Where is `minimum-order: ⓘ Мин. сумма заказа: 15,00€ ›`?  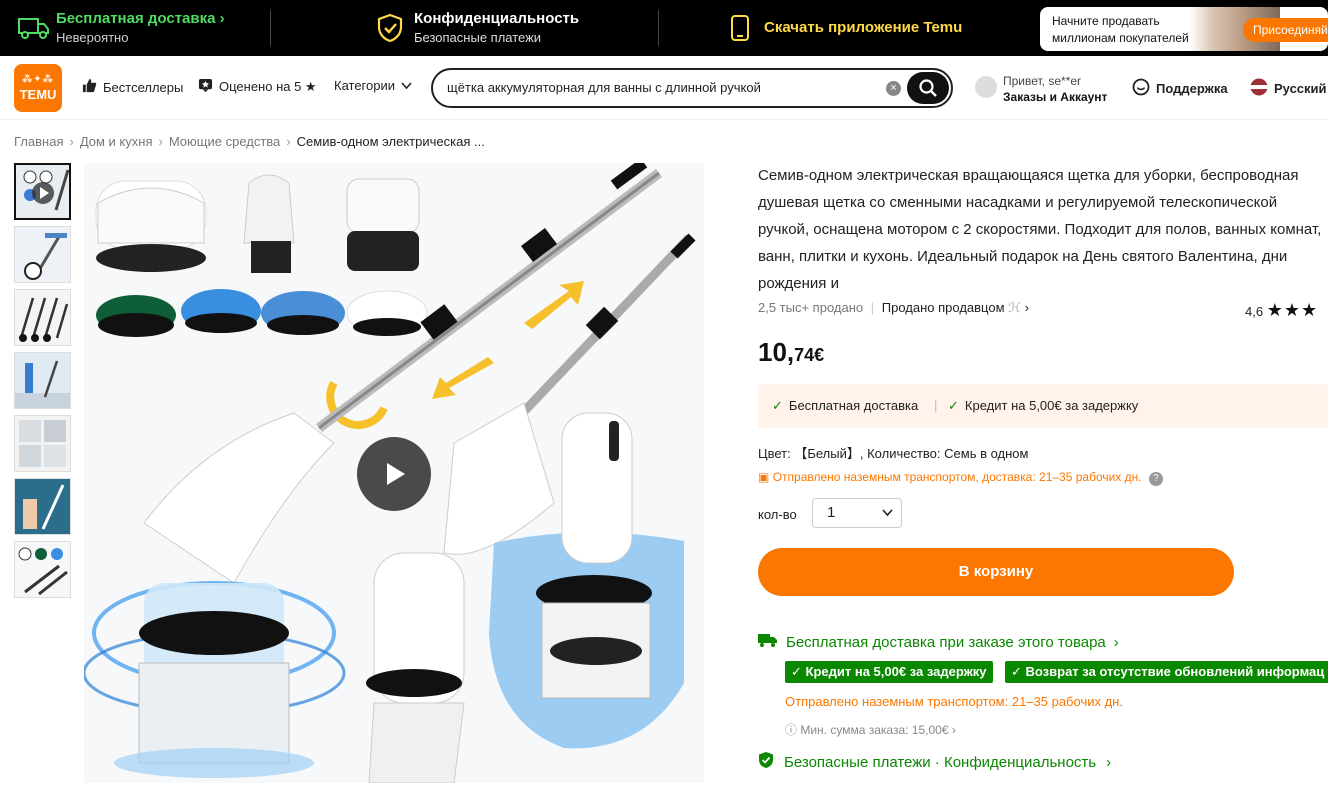 minimum-order: ⓘ Мин. сумма заказа: 15,00€ › is located at coordinates (870, 729).